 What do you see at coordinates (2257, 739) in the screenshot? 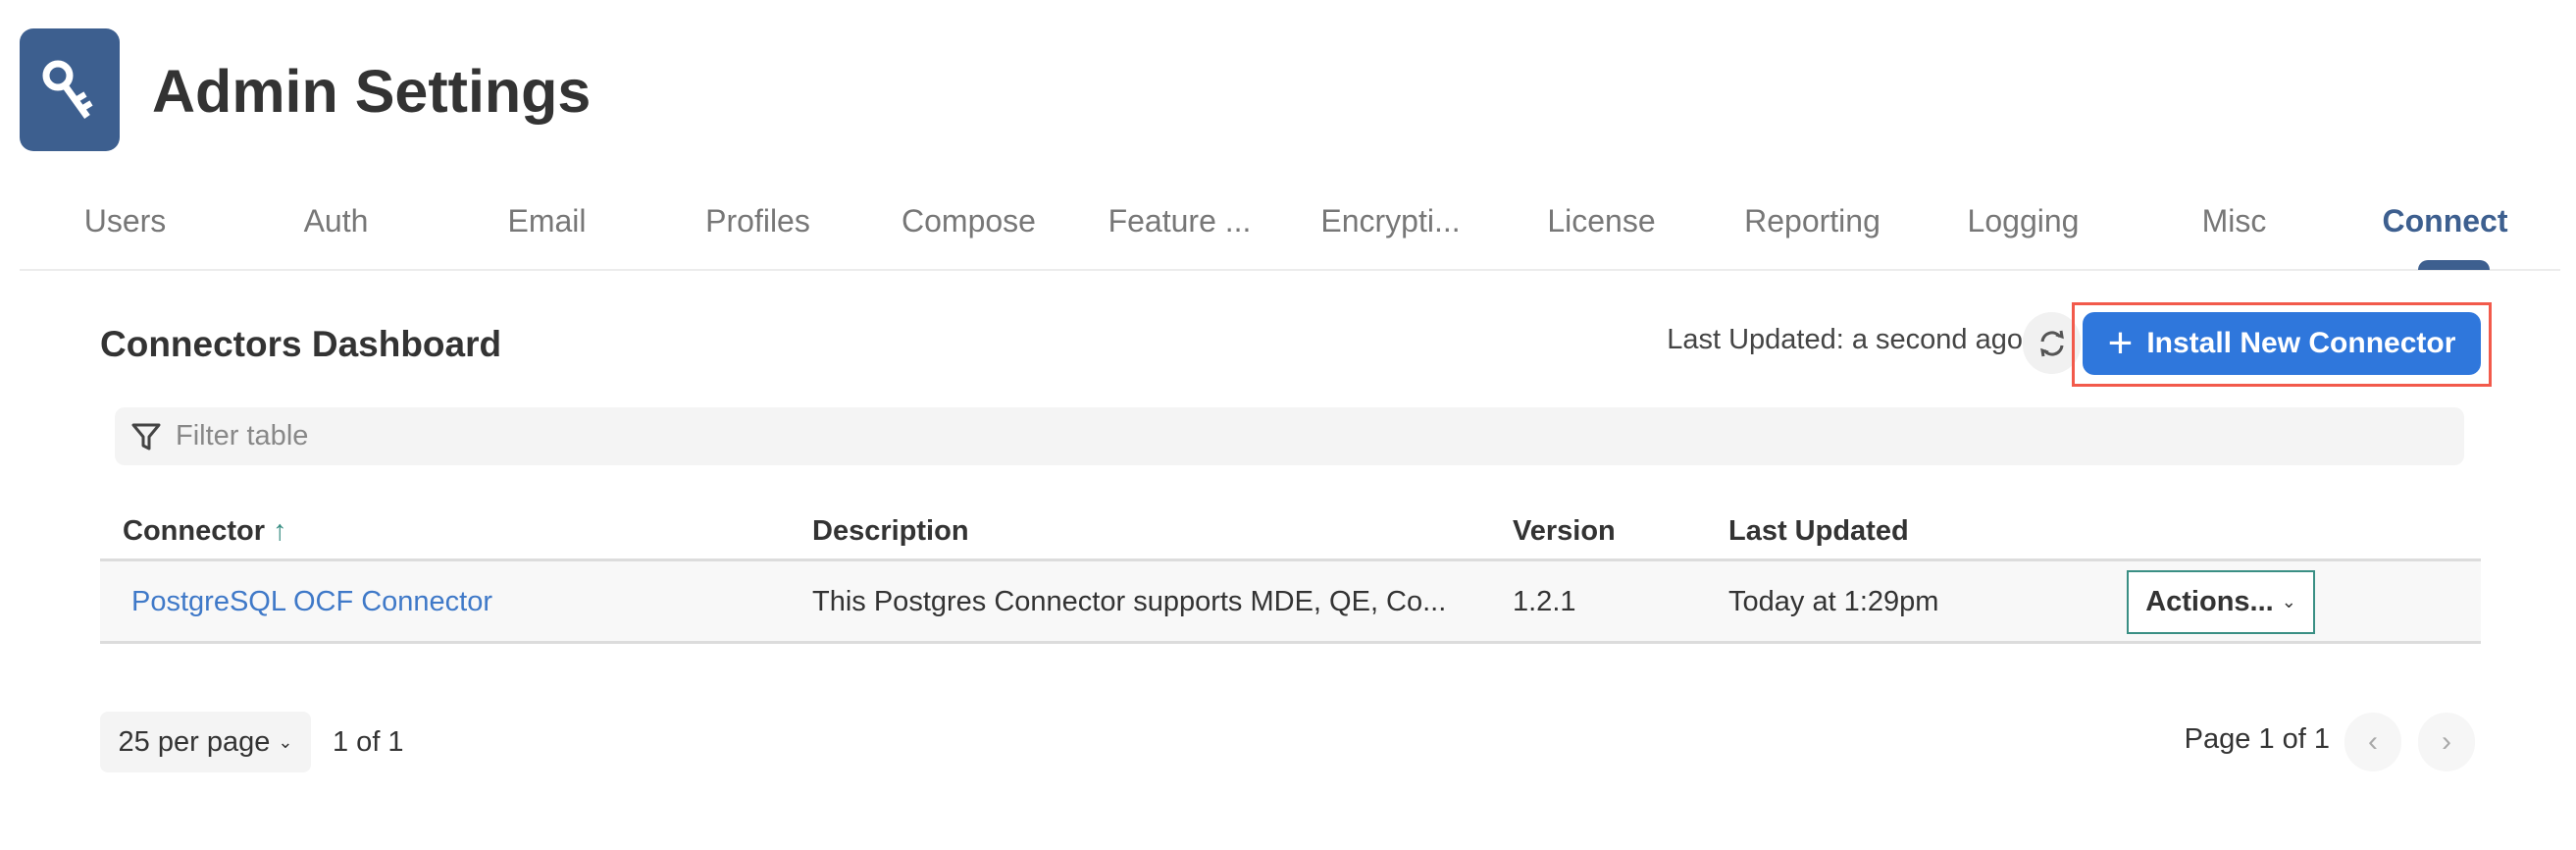
I see `page-indicator: Page 1 of 1` at bounding box center [2257, 739].